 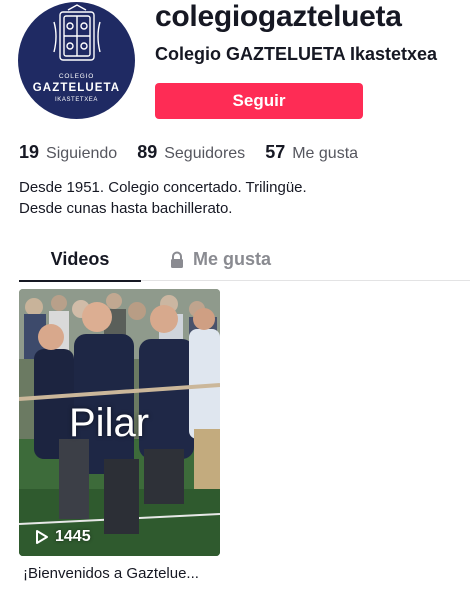 What do you see at coordinates (278, 16) in the screenshot?
I see `profile-username: colegiogaztelueta` at bounding box center [278, 16].